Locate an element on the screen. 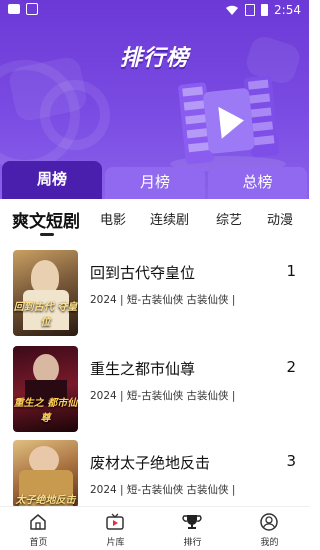 The image size is (320, 550). status-bar: 2:54 is located at coordinates (154, 11).